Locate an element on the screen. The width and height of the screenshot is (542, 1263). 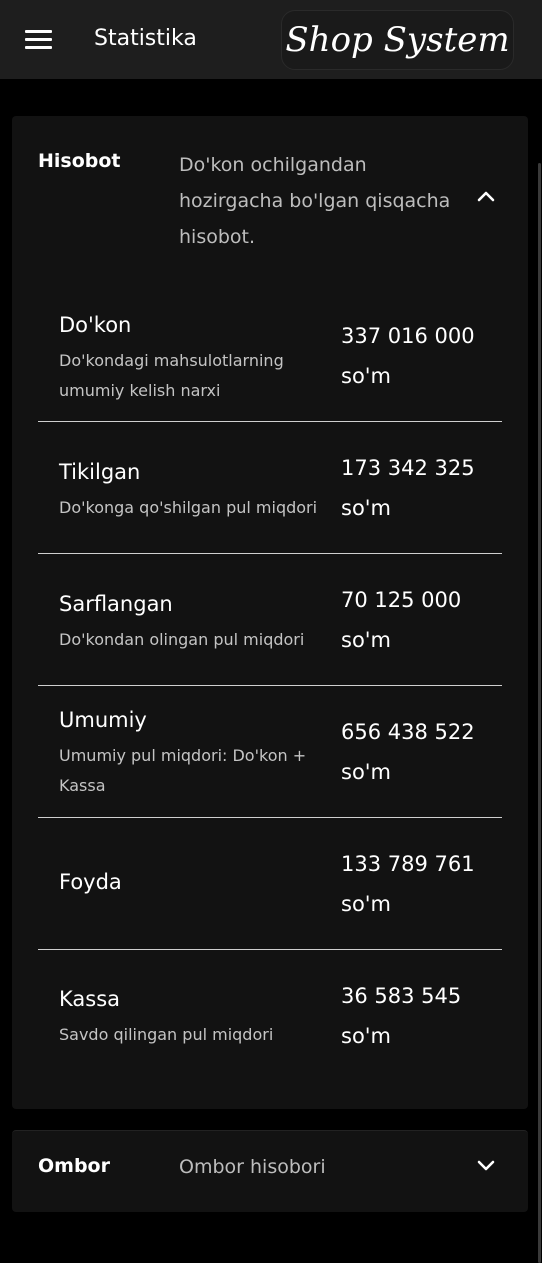
row-amount: 337 016 000 is located at coordinates (408, 336).